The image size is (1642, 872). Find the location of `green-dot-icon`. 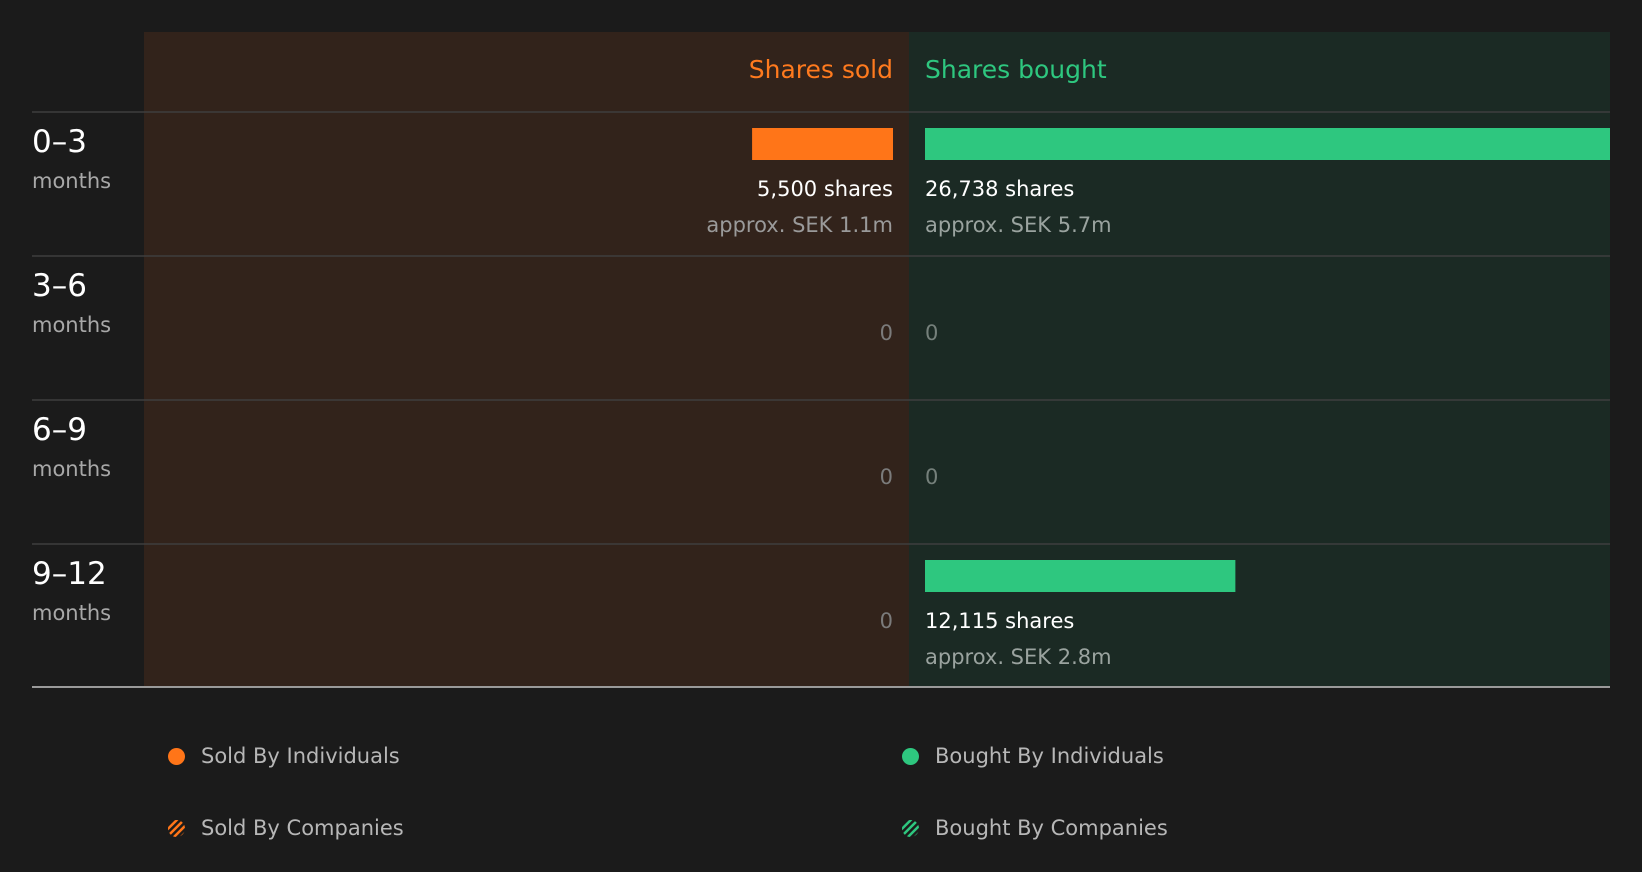

green-dot-icon is located at coordinates (910, 756).